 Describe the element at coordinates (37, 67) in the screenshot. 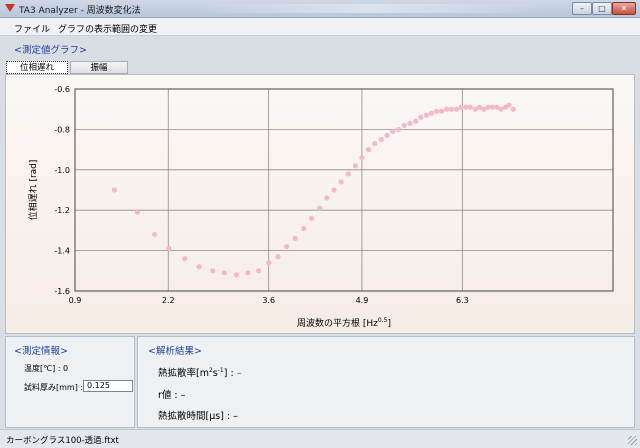

I see `tab-phase-lag: 位相遅れ` at that location.